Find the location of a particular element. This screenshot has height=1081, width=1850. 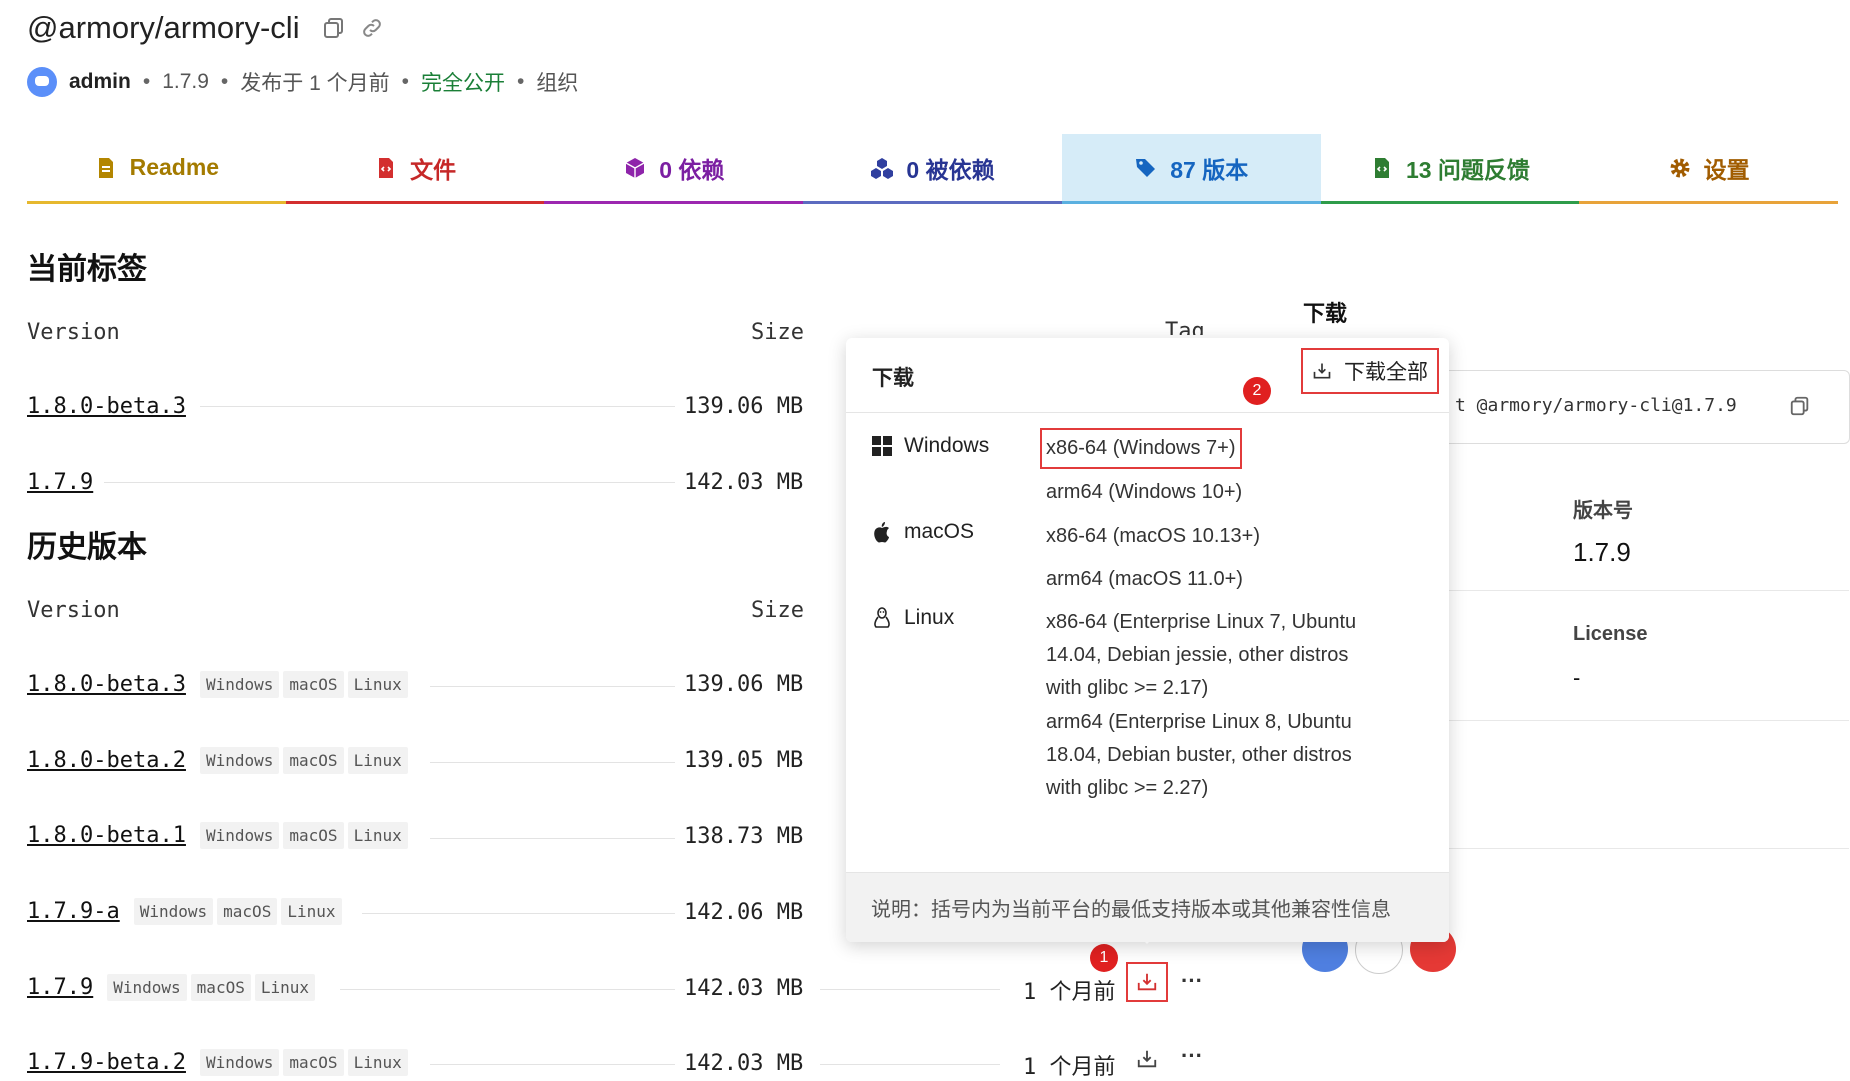

note-text: 说明：括号内为当前平台的最低支持版本或其他兼容性信息 is located at coordinates (1131, 910).